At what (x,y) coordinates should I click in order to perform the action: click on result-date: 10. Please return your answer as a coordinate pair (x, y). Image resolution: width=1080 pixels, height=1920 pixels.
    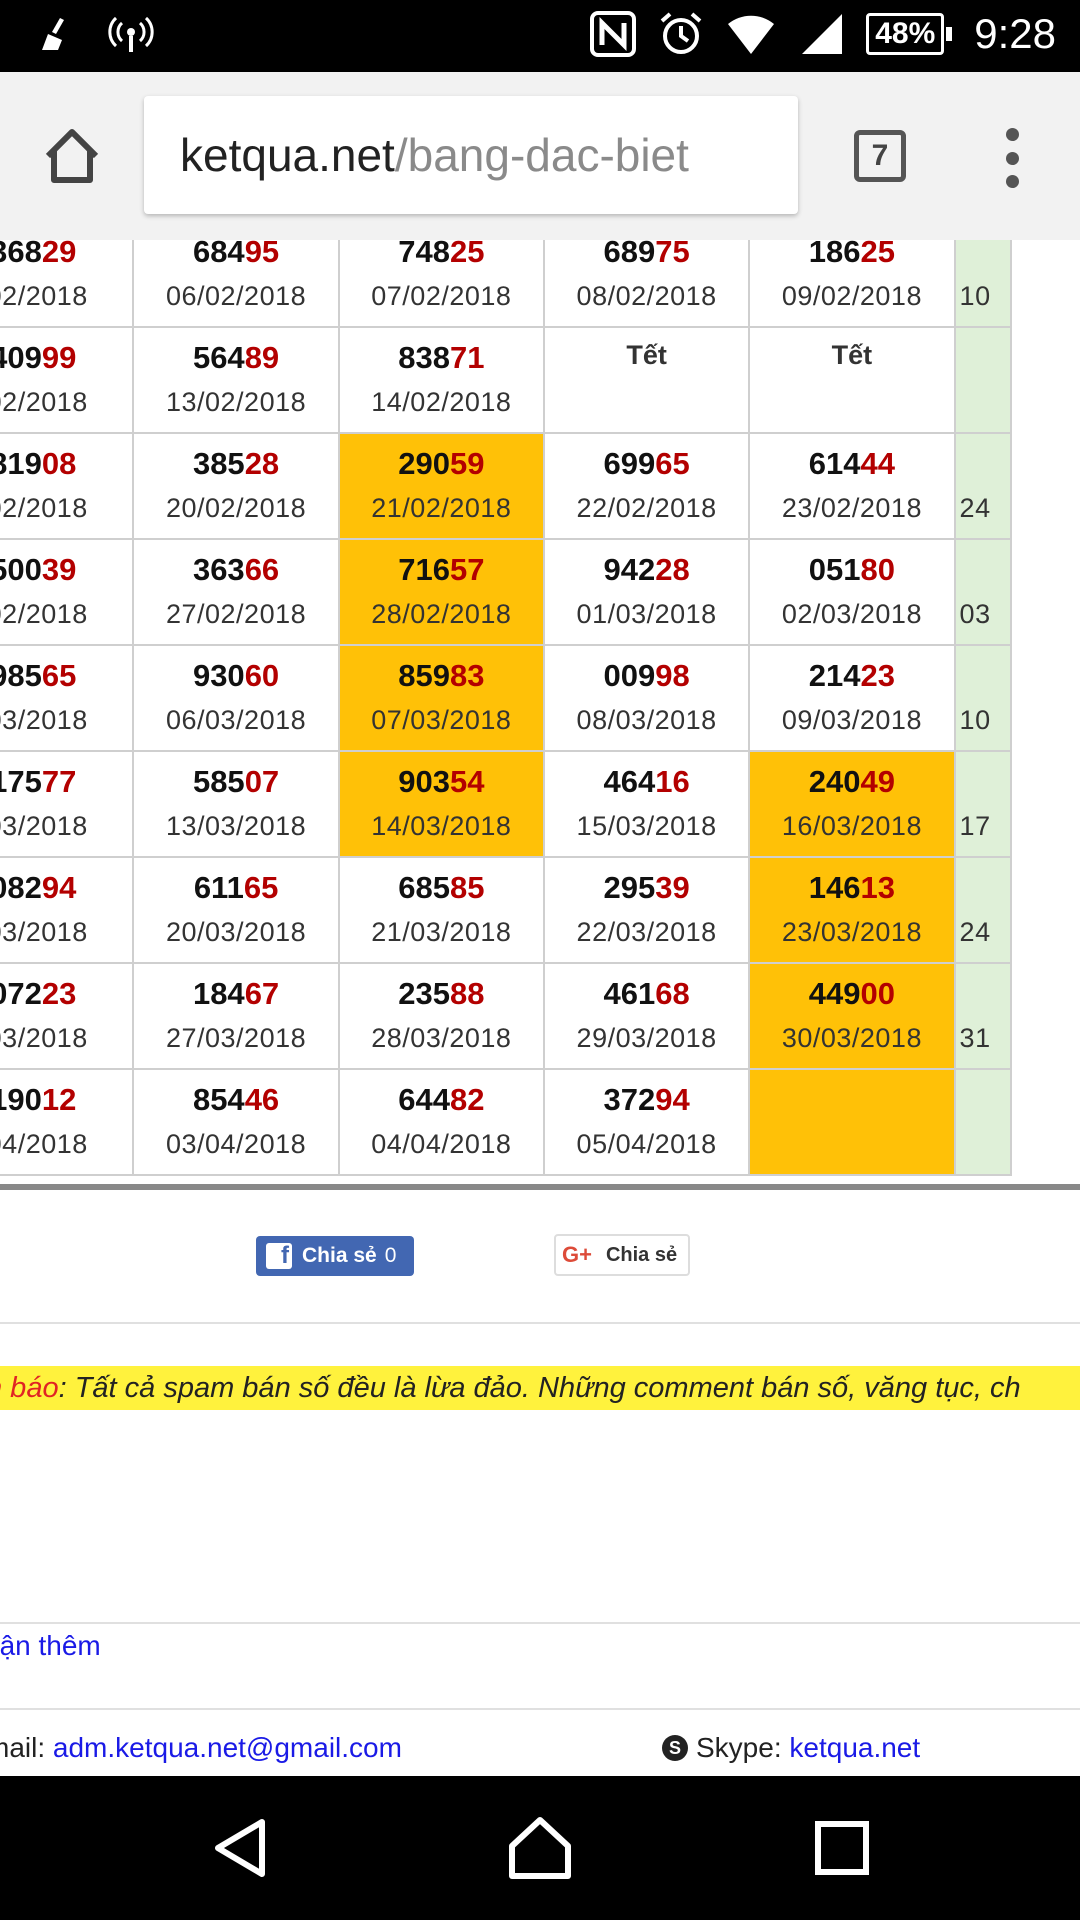
    Looking at the image, I should click on (975, 296).